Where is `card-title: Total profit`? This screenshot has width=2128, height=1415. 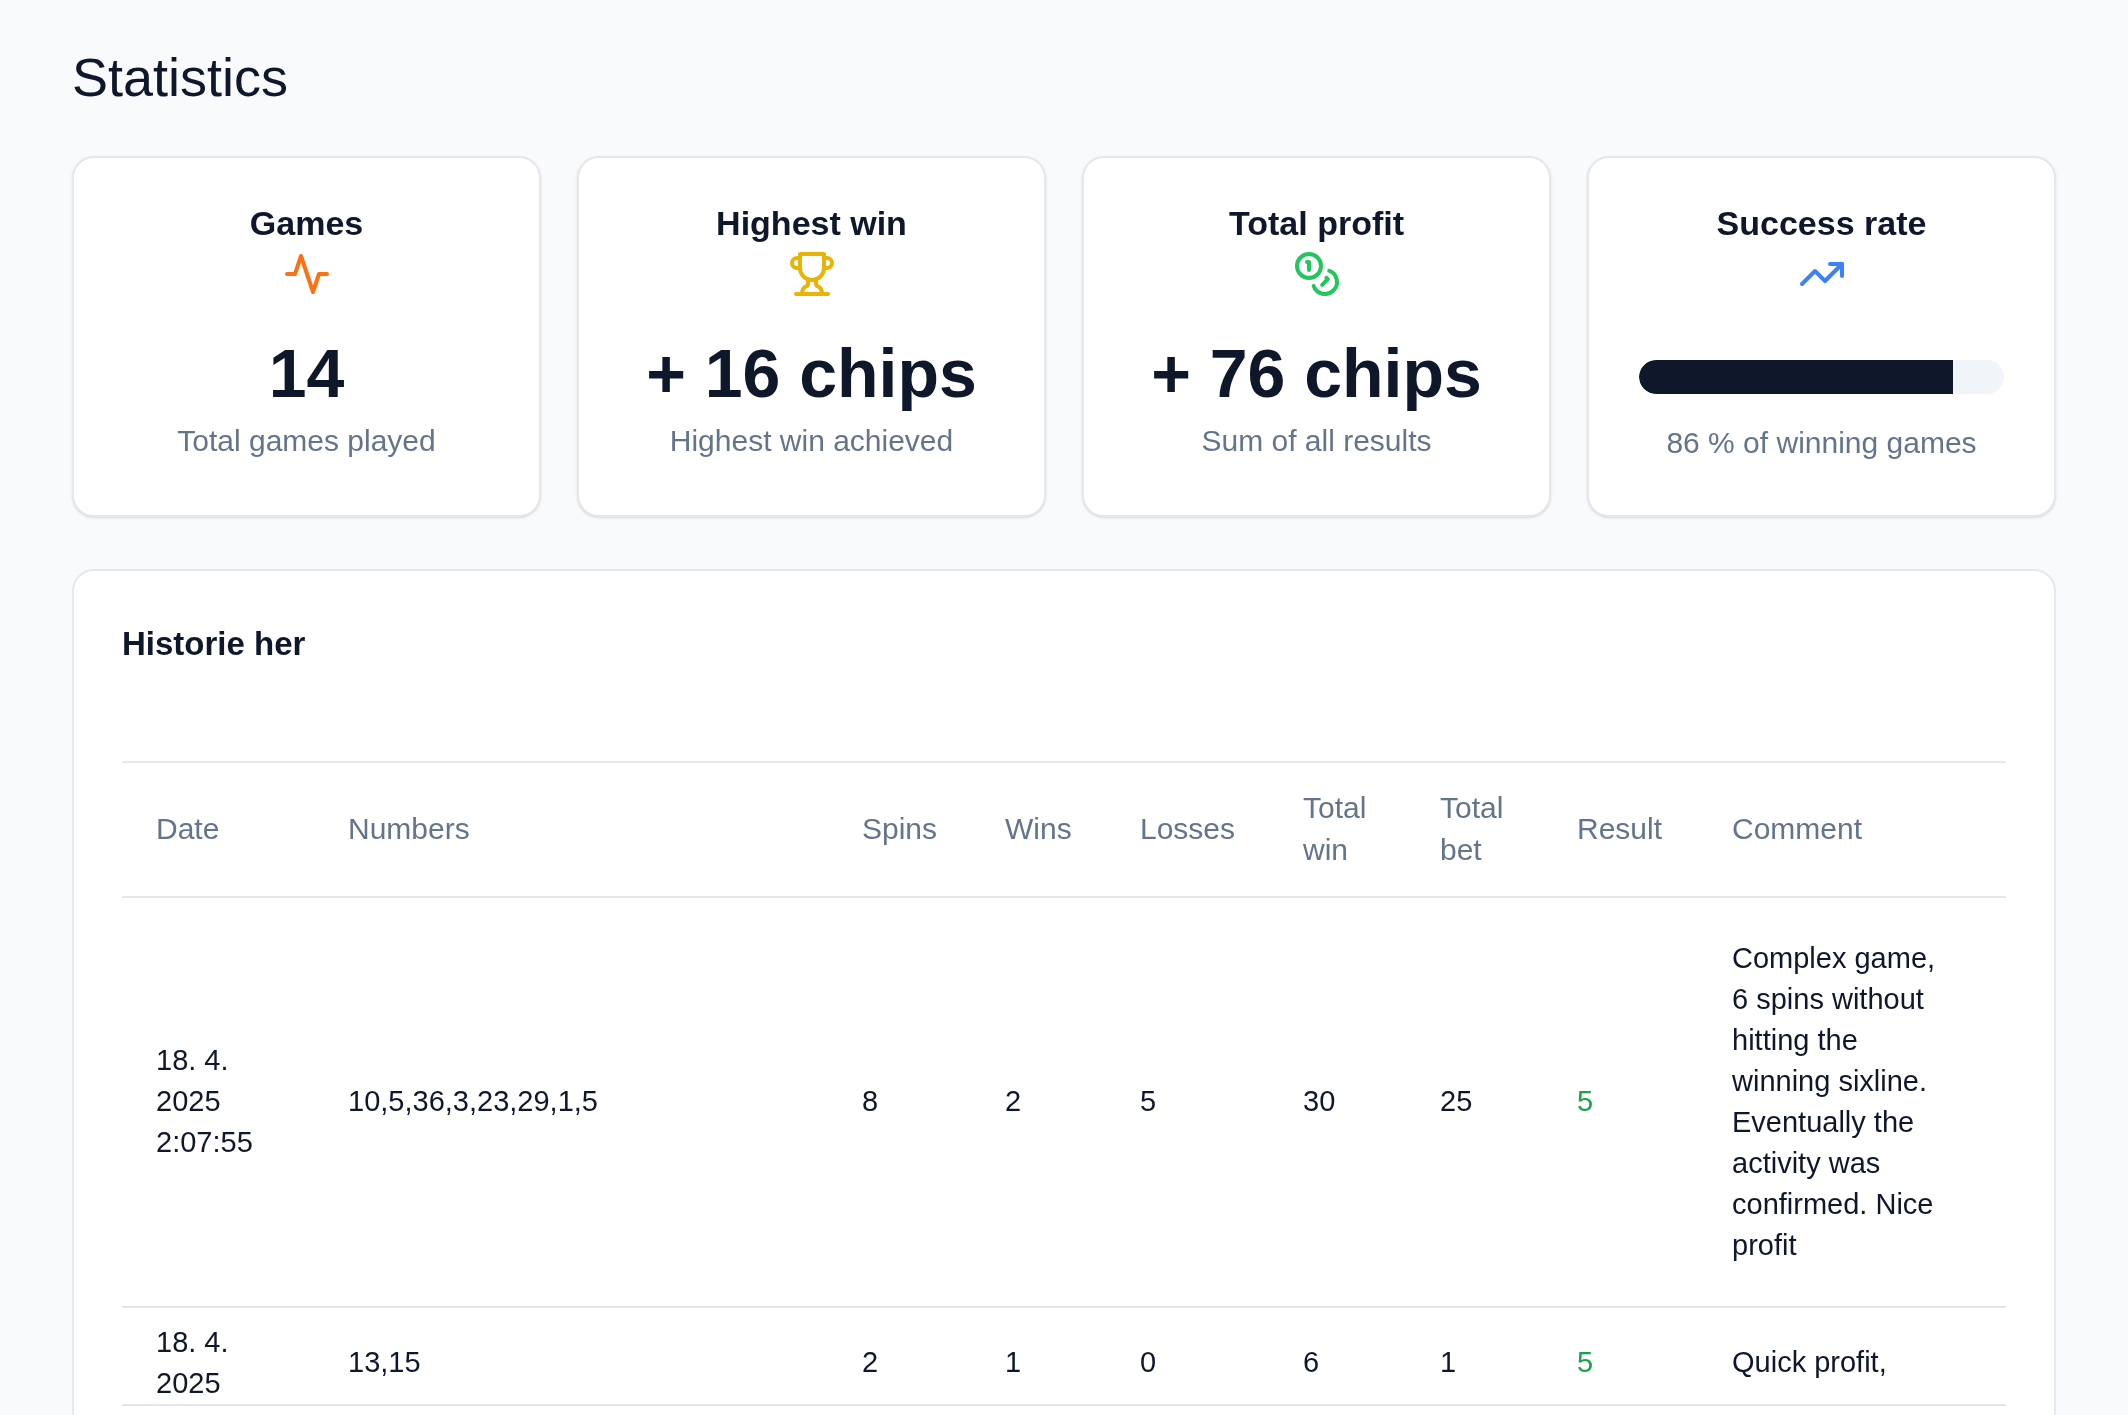
card-title: Total profit is located at coordinates (1316, 223).